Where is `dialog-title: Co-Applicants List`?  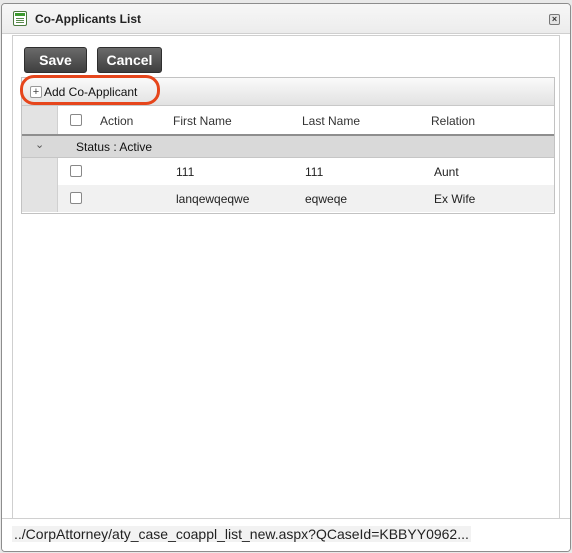 dialog-title: Co-Applicants List is located at coordinates (88, 19).